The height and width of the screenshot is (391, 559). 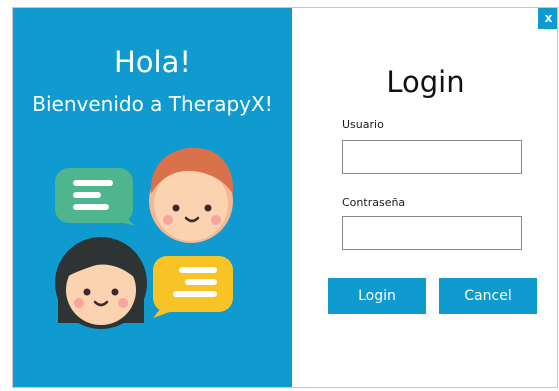 I want to click on yellow-chat-bubble-icon, so click(x=193, y=287).